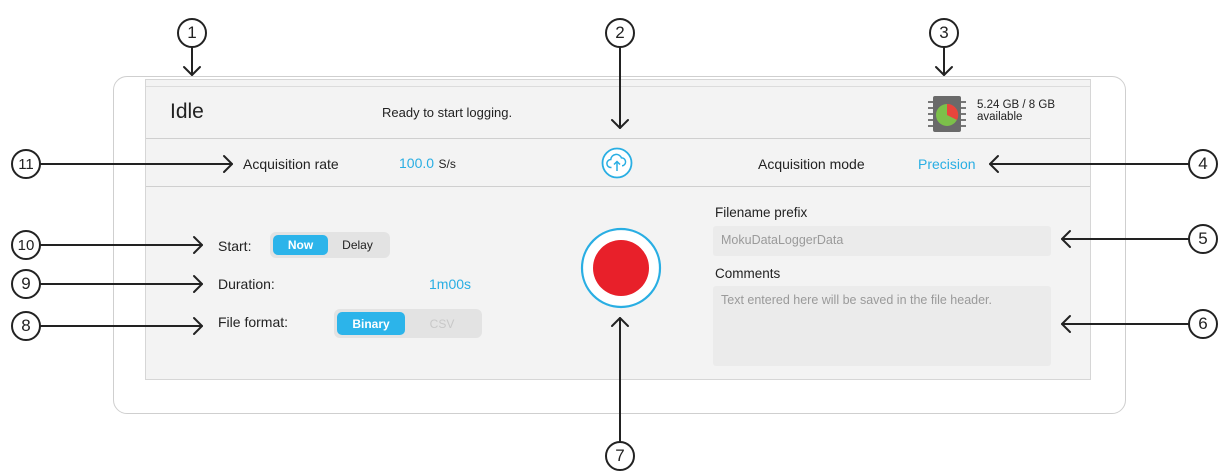 This screenshot has height=474, width=1223. Describe the element at coordinates (26, 164) in the screenshot. I see `callout-11: 11` at that location.